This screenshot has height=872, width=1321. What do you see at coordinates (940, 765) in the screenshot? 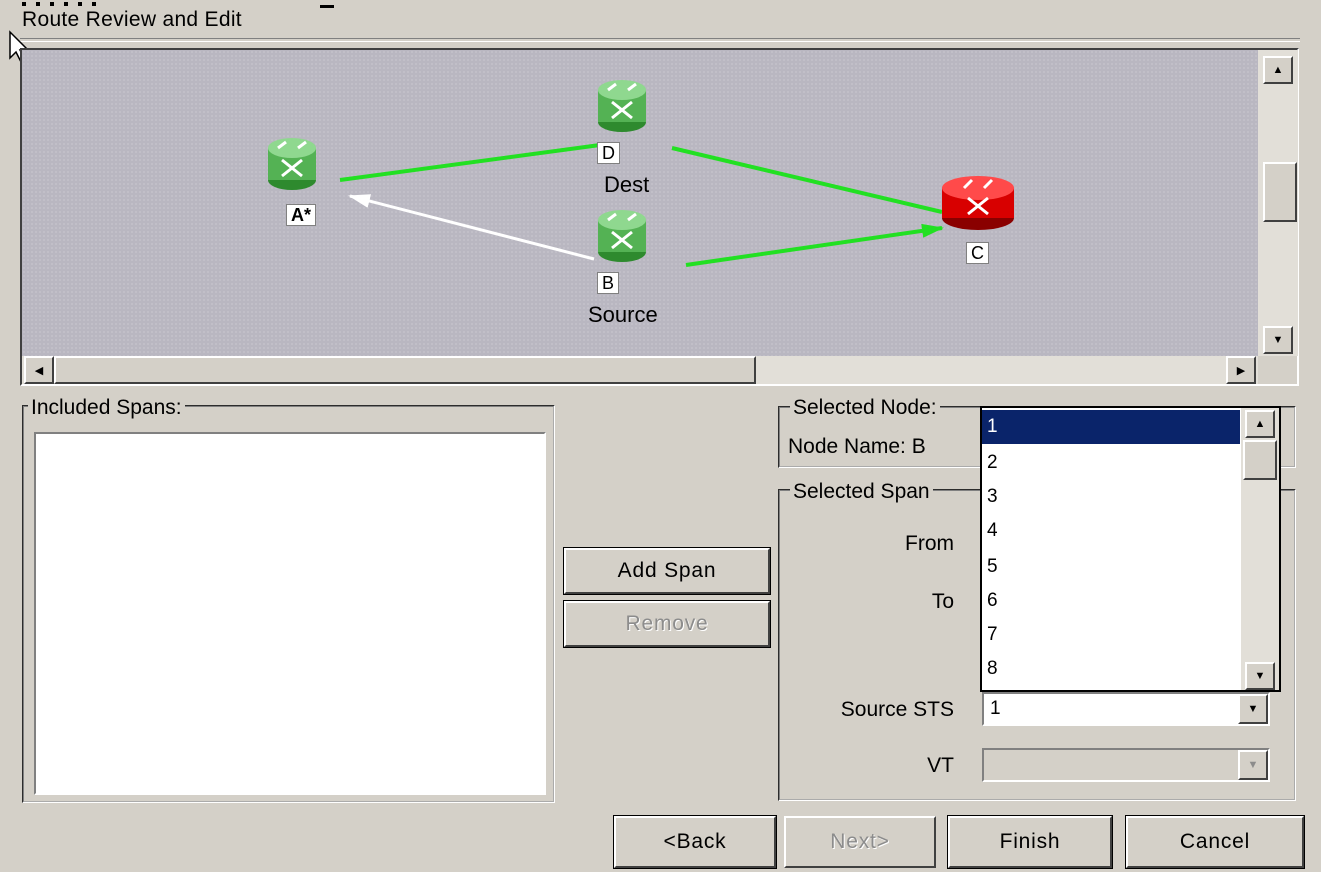
I see `vt-label: VT` at bounding box center [940, 765].